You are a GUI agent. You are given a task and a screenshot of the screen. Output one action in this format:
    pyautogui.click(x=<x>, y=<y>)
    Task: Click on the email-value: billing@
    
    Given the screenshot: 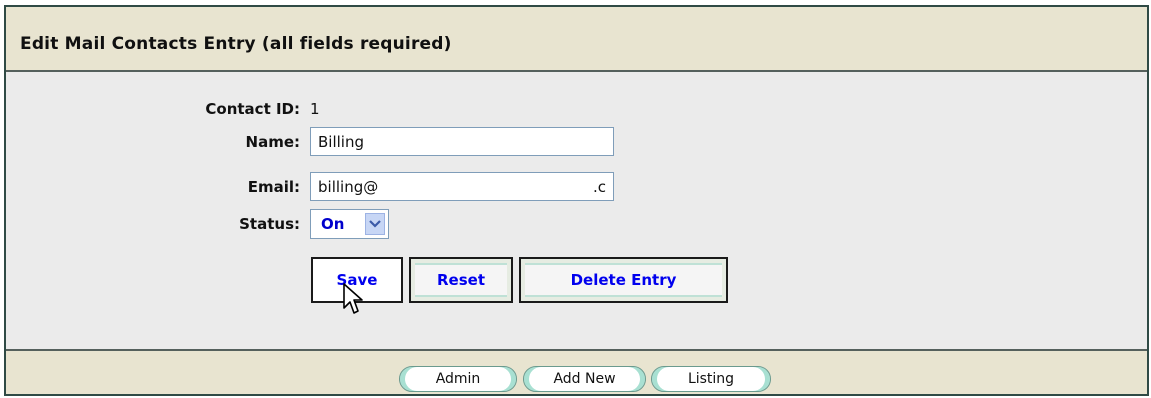 What is the action you would take?
    pyautogui.click(x=348, y=186)
    